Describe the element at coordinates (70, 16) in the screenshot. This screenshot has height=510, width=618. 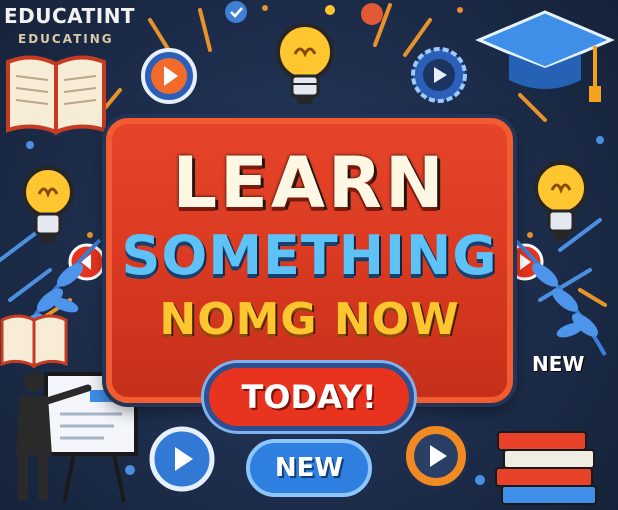
I see `corner-title: EDUCATINT` at that location.